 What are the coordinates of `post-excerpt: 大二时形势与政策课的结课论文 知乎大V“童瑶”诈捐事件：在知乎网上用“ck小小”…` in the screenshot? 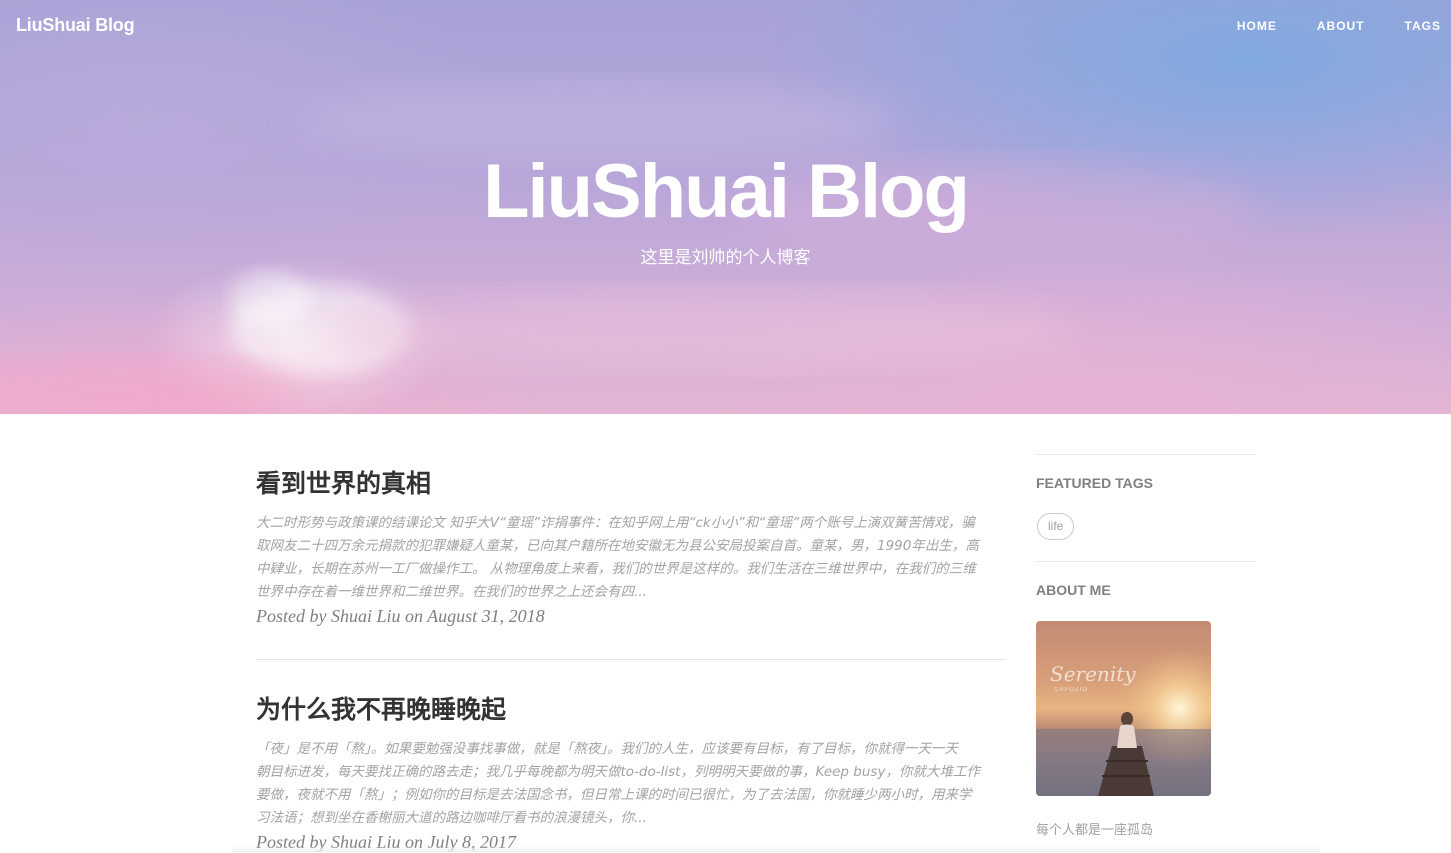 It's located at (631, 558).